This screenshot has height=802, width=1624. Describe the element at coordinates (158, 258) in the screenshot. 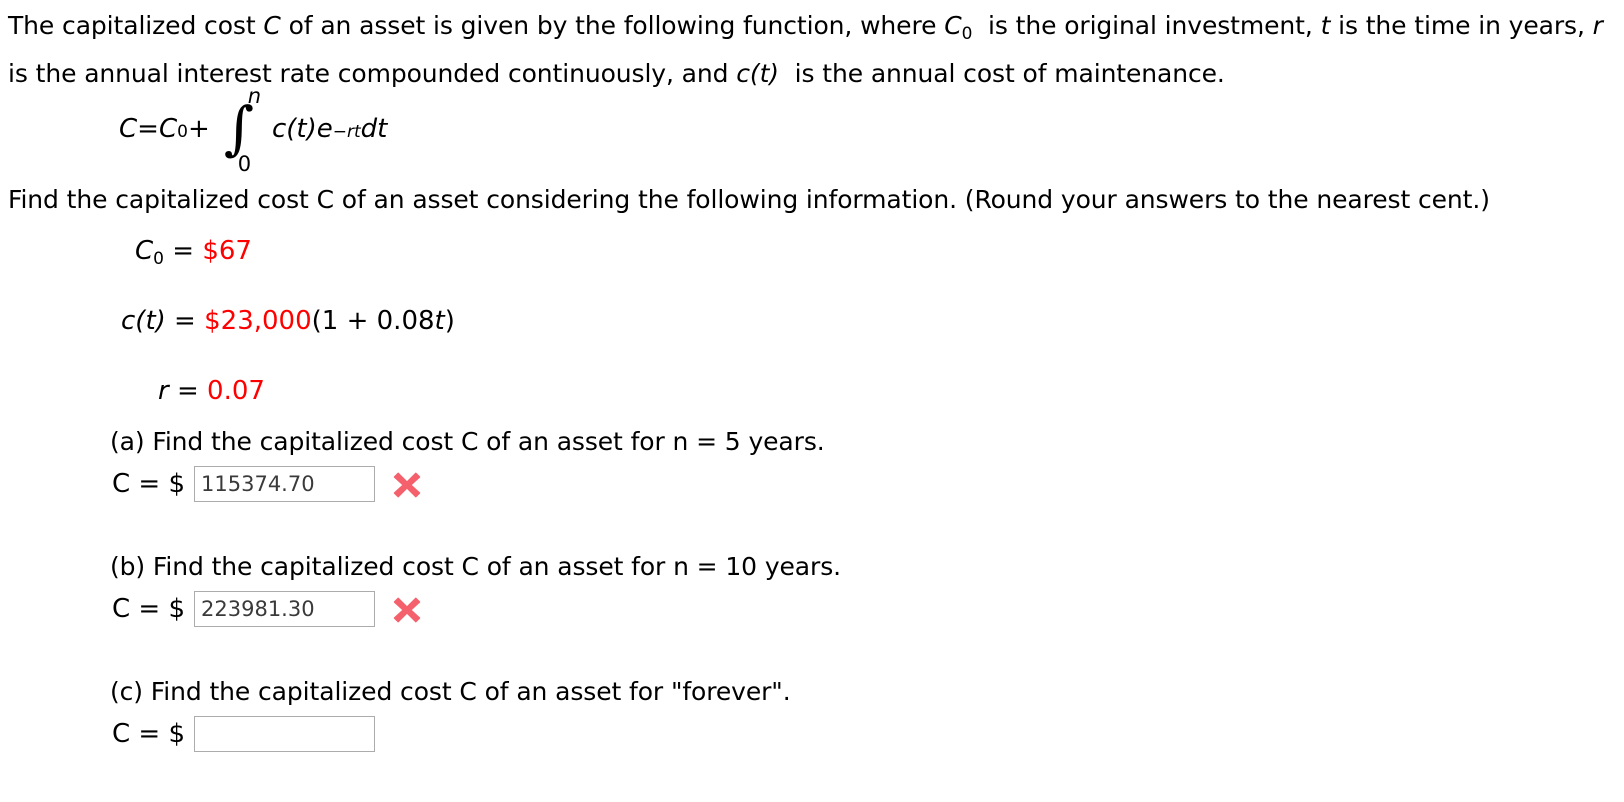

I see `given-label-C0-subscript: 0` at that location.